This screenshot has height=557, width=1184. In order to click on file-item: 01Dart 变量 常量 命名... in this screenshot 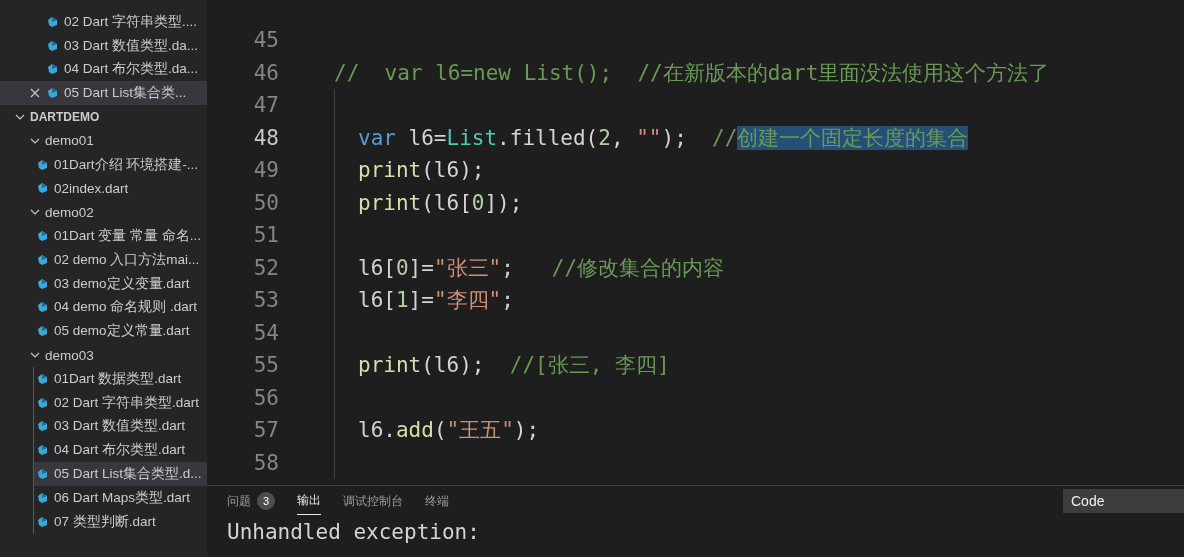, I will do `click(120, 236)`.